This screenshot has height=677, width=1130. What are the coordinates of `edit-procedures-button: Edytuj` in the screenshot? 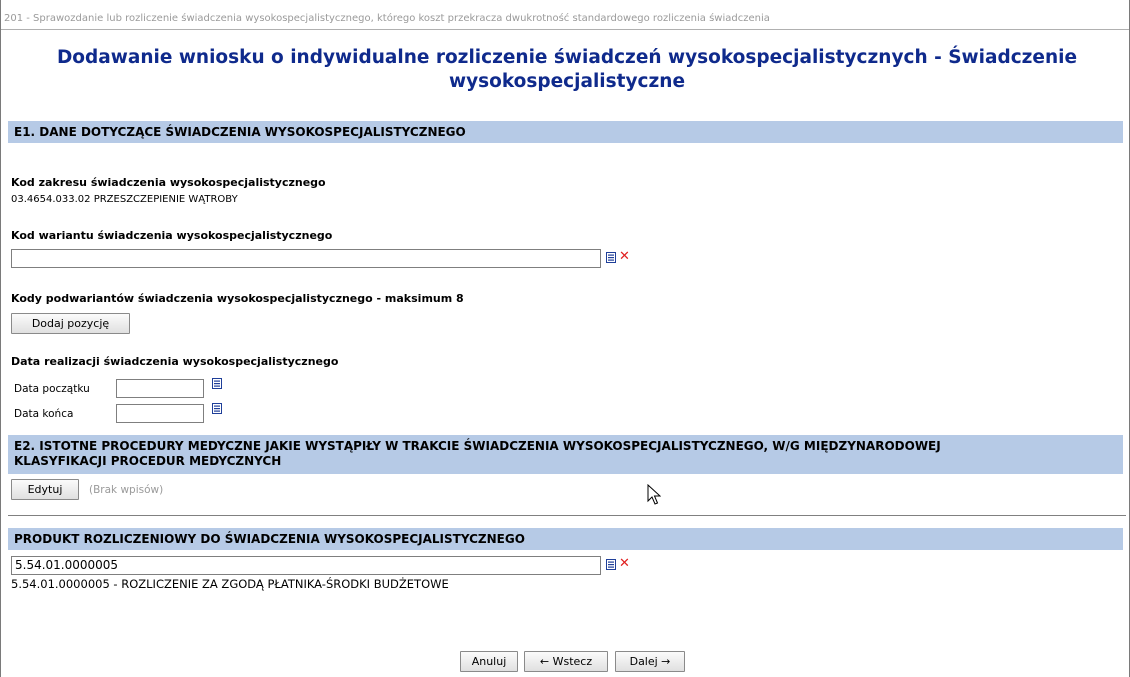 It's located at (45, 489).